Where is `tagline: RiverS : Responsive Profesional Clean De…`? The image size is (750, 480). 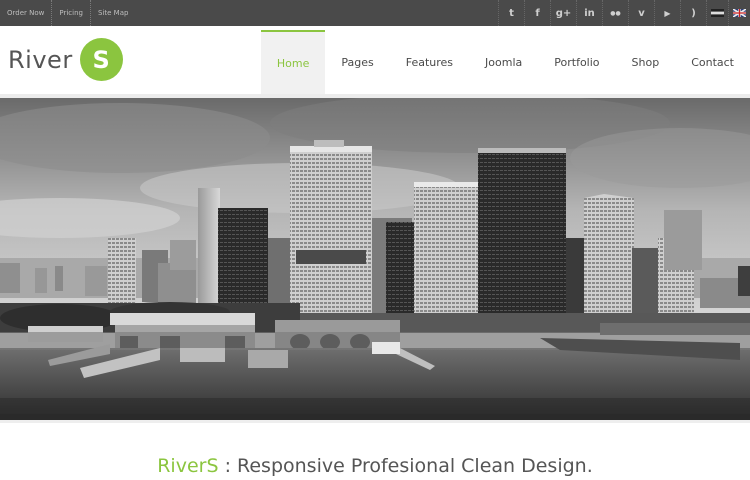
tagline: RiverS : Responsive Profesional Clean De… is located at coordinates (375, 466).